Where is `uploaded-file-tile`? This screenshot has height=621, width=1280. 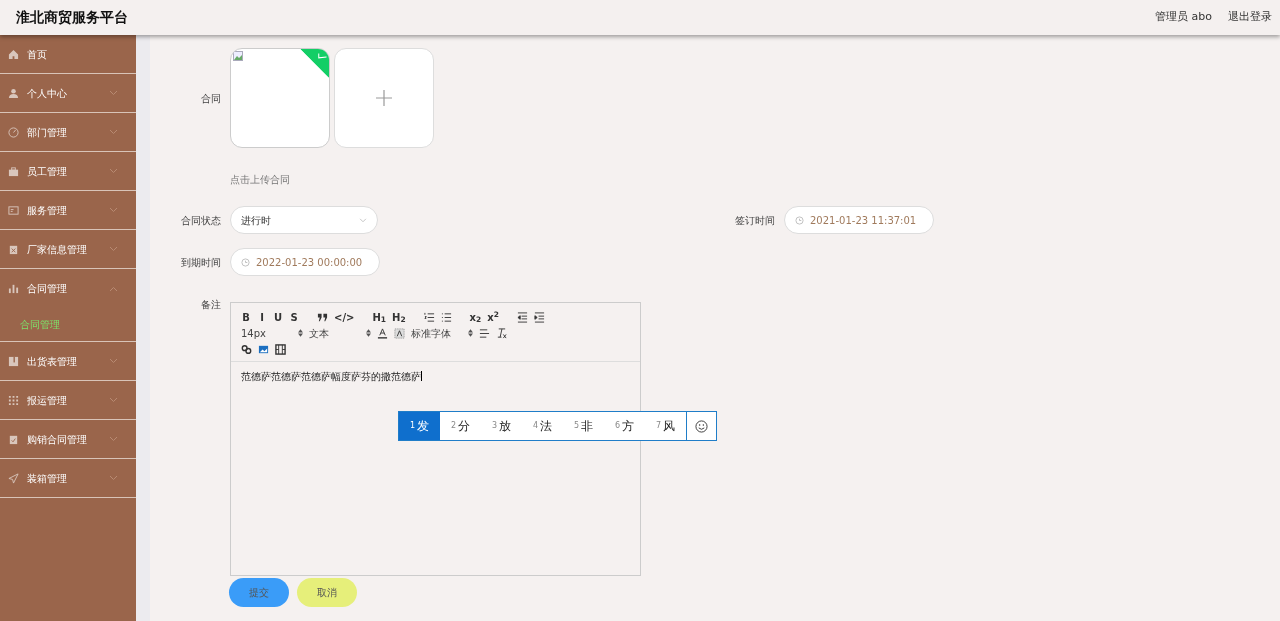
uploaded-file-tile is located at coordinates (280, 98).